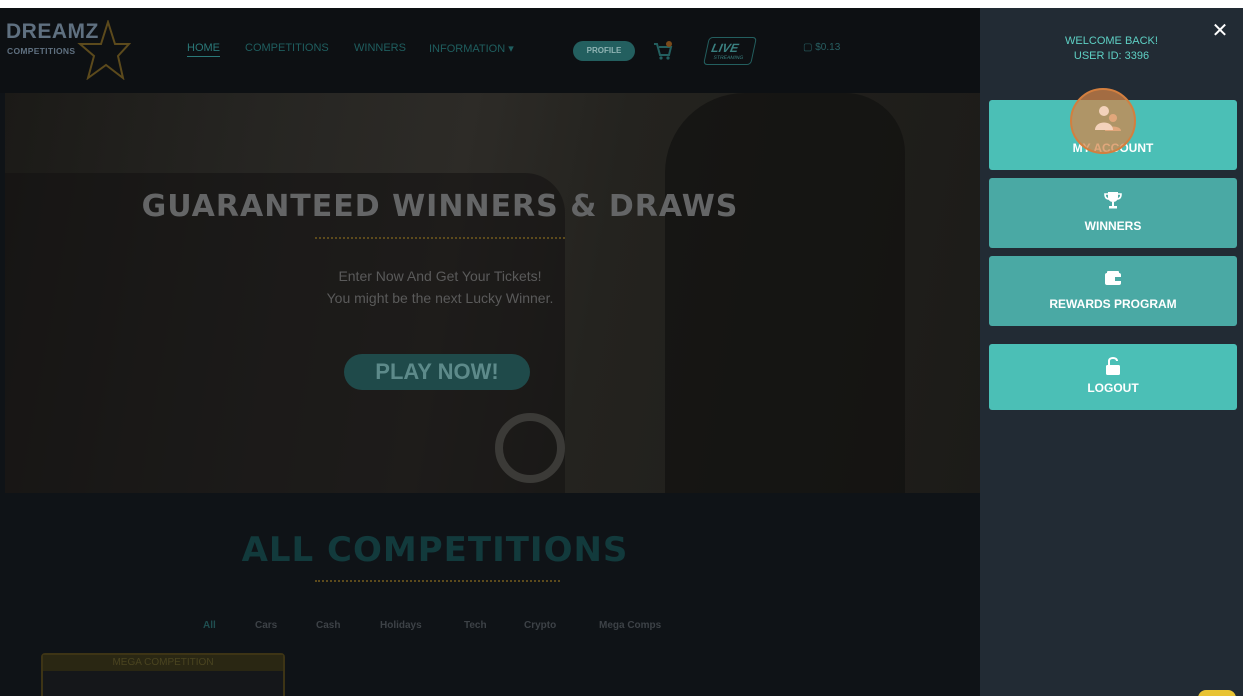  Describe the element at coordinates (1113, 213) in the screenshot. I see `winners-button: WINNERS` at that location.